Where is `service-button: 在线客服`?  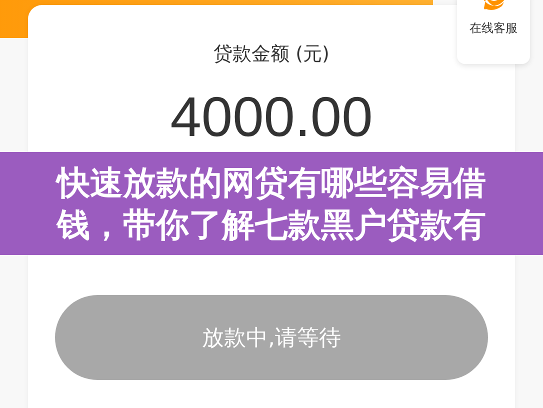
service-button: 在线客服 is located at coordinates (493, 32).